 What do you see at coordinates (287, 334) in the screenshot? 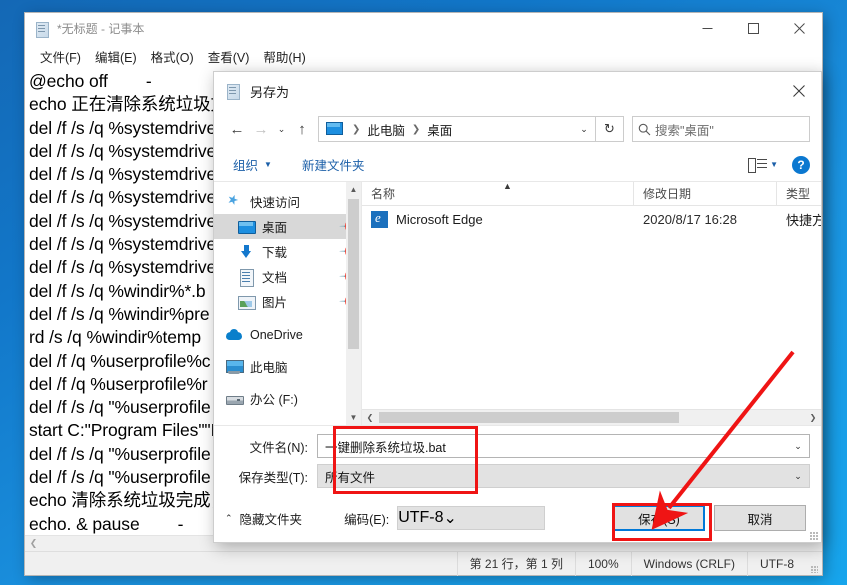
I see `sidebar-item-onedrive: OneDrive` at bounding box center [287, 334].